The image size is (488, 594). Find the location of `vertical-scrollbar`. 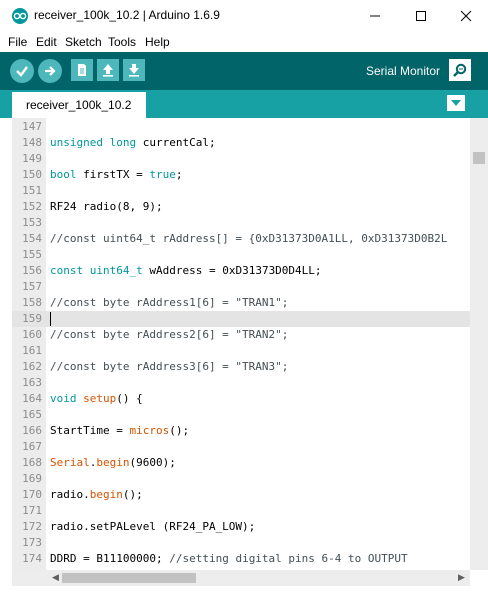

vertical-scrollbar is located at coordinates (479, 344).